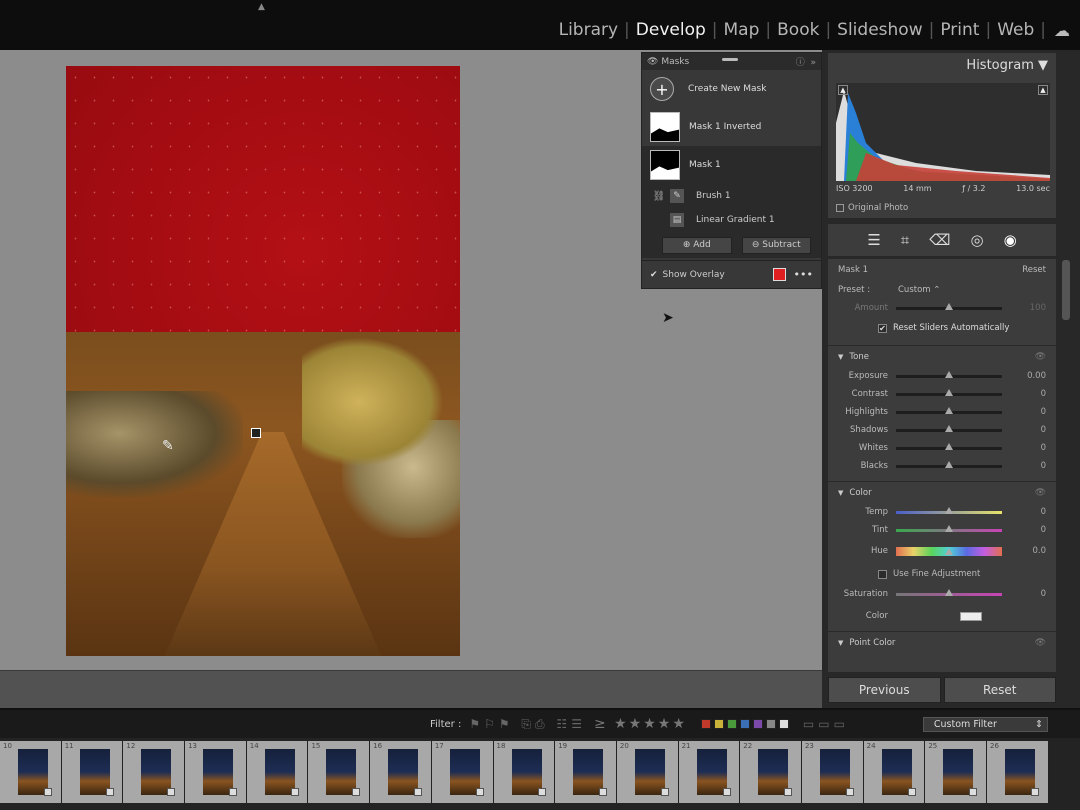 This screenshot has height=810, width=1080. I want to click on create-new-mask-button: + Create New Mask, so click(731, 89).